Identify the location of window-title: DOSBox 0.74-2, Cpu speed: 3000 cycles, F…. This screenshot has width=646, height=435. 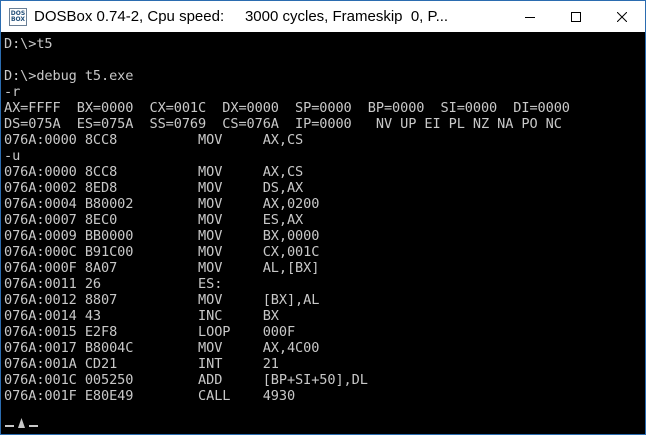
(241, 16).